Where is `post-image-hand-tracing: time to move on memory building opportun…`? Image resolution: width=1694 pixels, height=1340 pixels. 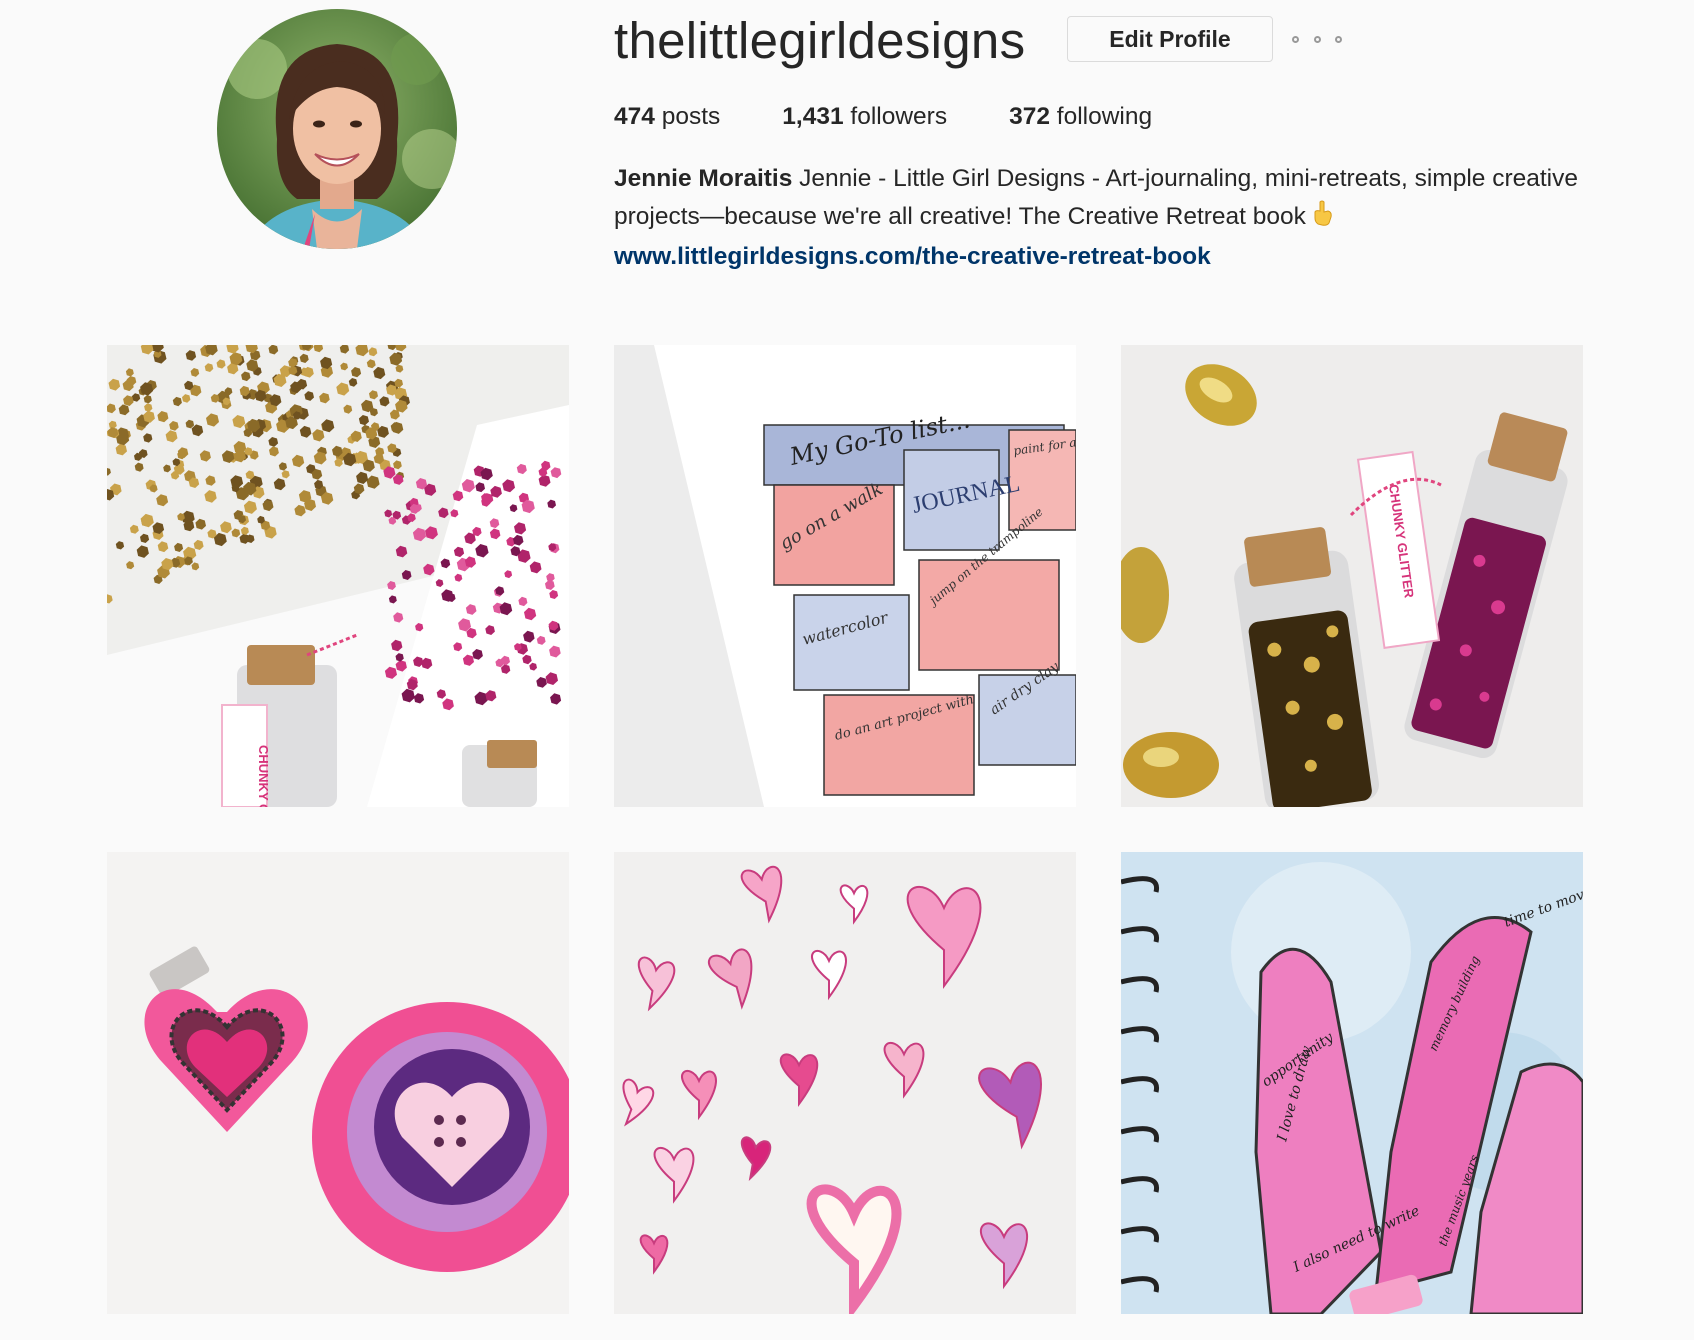 post-image-hand-tracing: time to move on memory building opportun… is located at coordinates (1352, 1083).